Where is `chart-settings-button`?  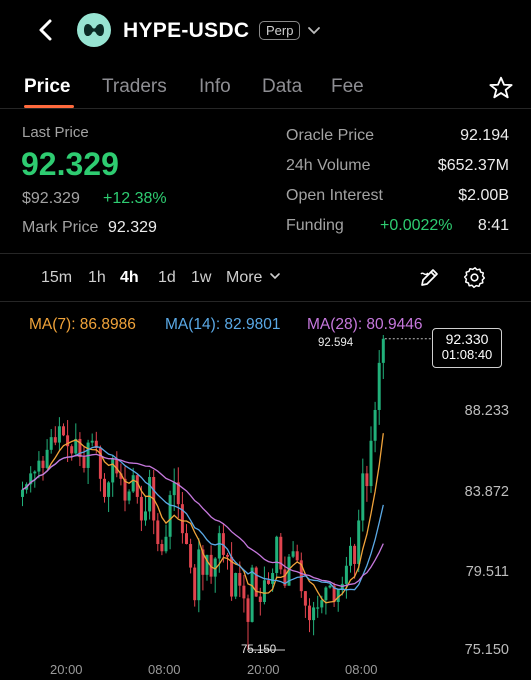
chart-settings-button is located at coordinates (475, 277).